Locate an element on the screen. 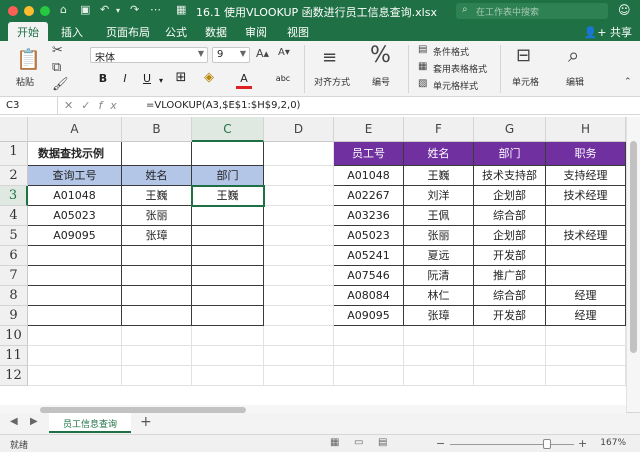  source-data-cell: 综合部 is located at coordinates (510, 296).